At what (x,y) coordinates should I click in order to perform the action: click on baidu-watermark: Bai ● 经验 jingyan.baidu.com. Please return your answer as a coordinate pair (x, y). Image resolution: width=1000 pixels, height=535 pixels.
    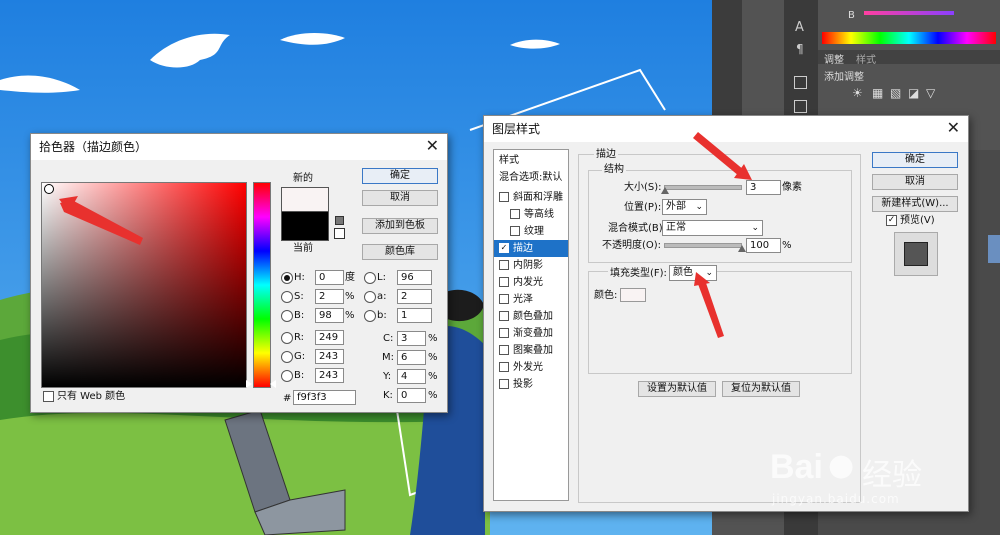
    Looking at the image, I should click on (870, 483).